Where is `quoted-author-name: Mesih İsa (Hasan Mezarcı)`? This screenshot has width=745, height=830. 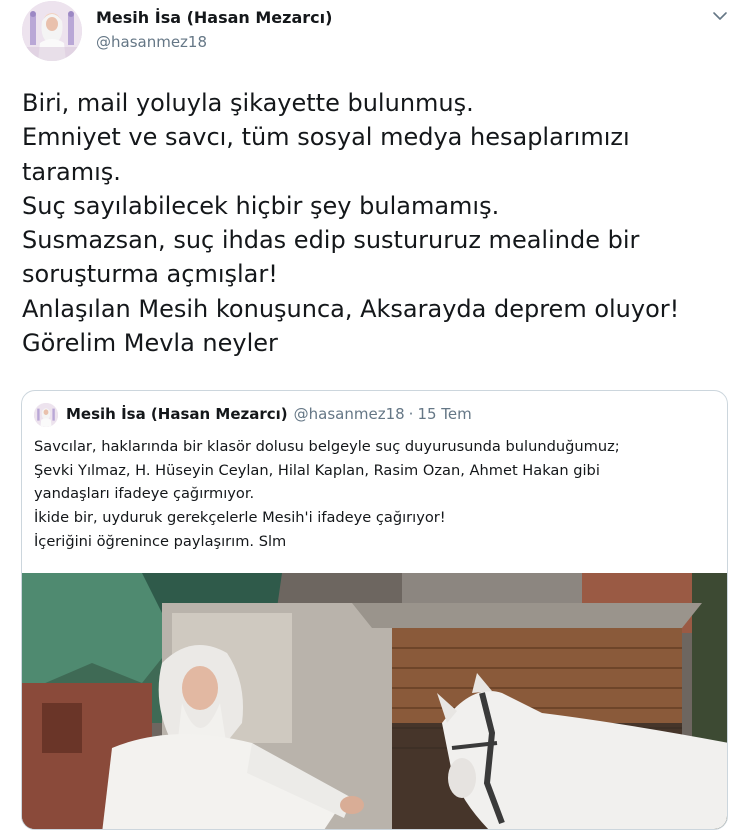 quoted-author-name: Mesih İsa (Hasan Mezarcı) is located at coordinates (177, 414).